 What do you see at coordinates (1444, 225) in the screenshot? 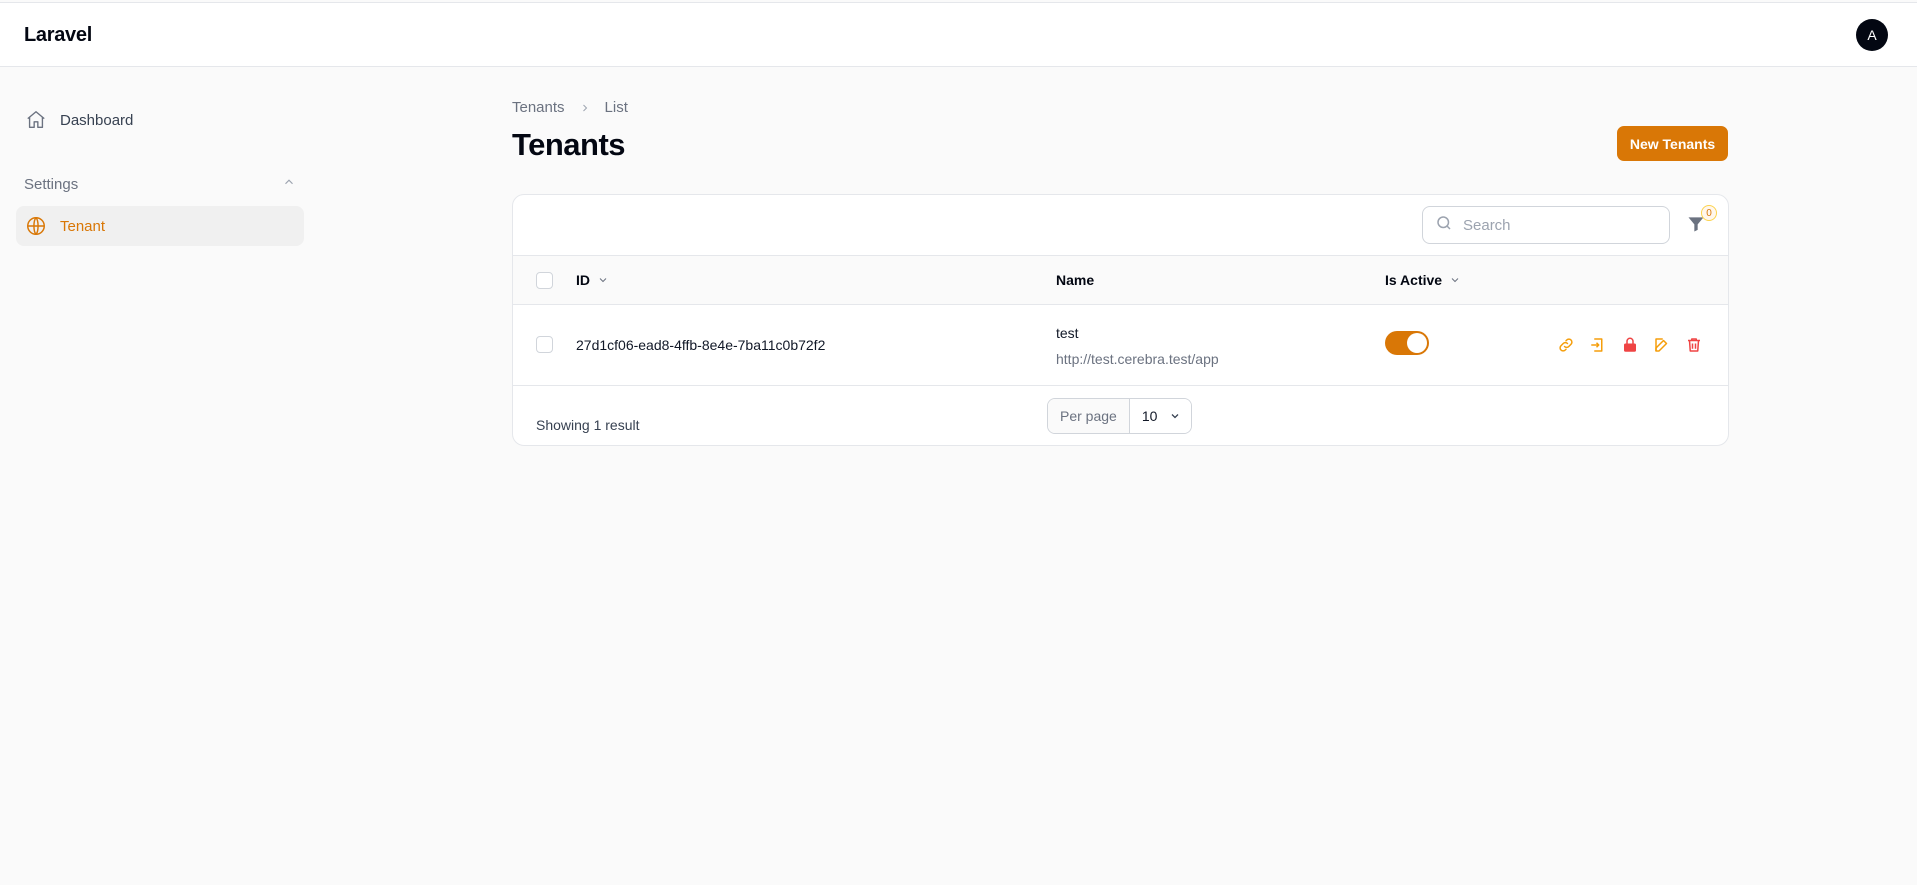
I see `search-icon` at bounding box center [1444, 225].